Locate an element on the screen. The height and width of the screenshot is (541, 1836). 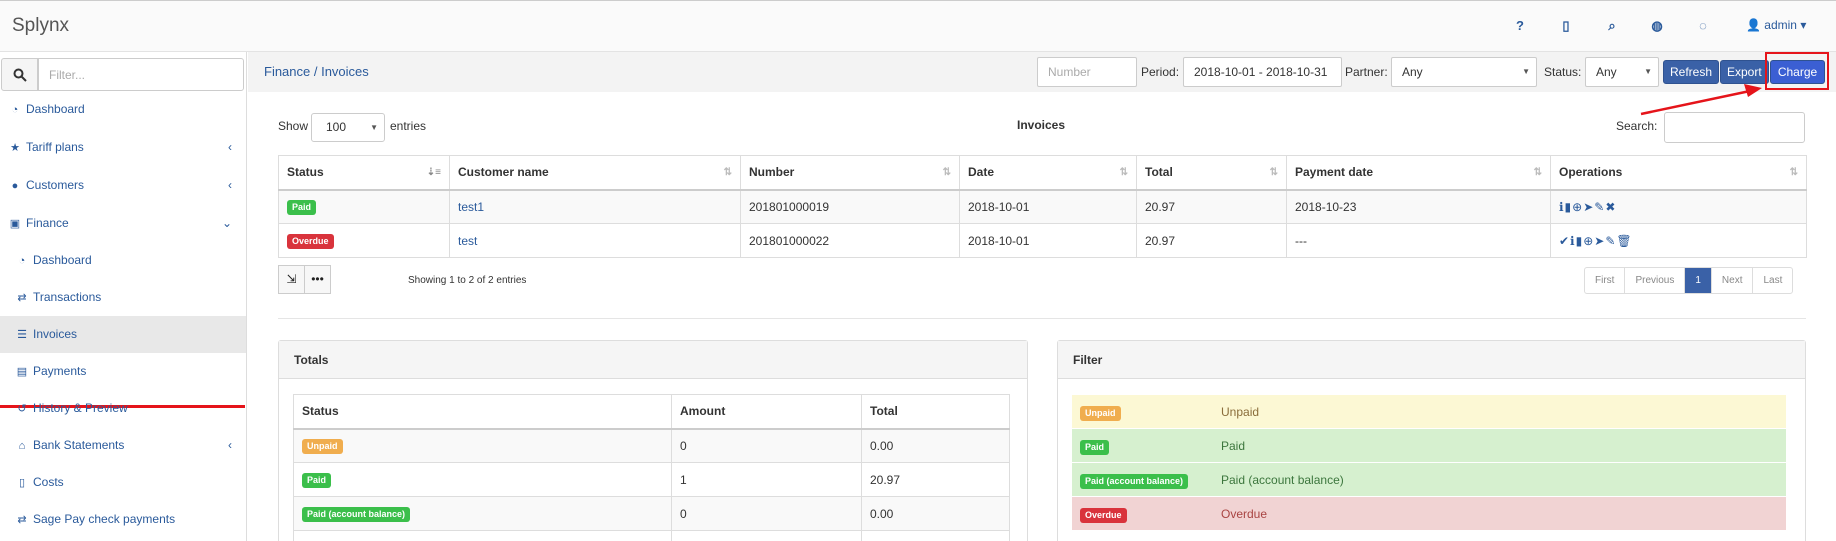
partner-select: Any ▼ is located at coordinates (1464, 72).